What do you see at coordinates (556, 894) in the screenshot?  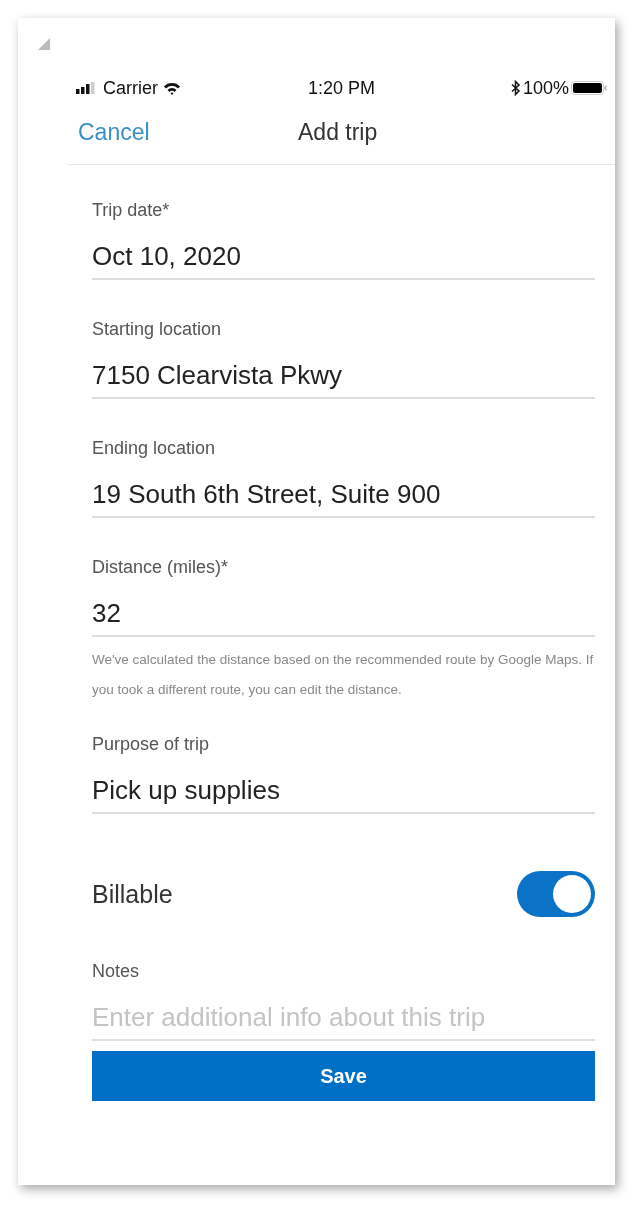 I see `toggle-switch` at bounding box center [556, 894].